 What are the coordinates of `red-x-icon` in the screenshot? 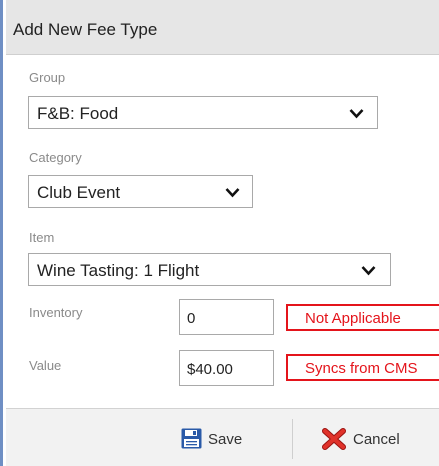 It's located at (334, 439).